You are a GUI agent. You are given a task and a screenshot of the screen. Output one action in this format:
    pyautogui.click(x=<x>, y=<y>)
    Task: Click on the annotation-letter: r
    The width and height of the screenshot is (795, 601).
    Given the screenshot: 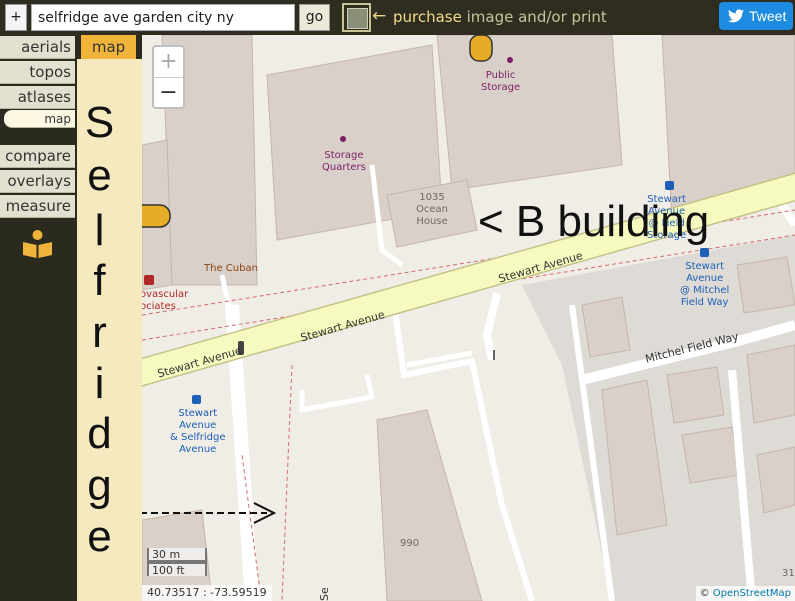 What is the action you would take?
    pyautogui.click(x=99, y=332)
    